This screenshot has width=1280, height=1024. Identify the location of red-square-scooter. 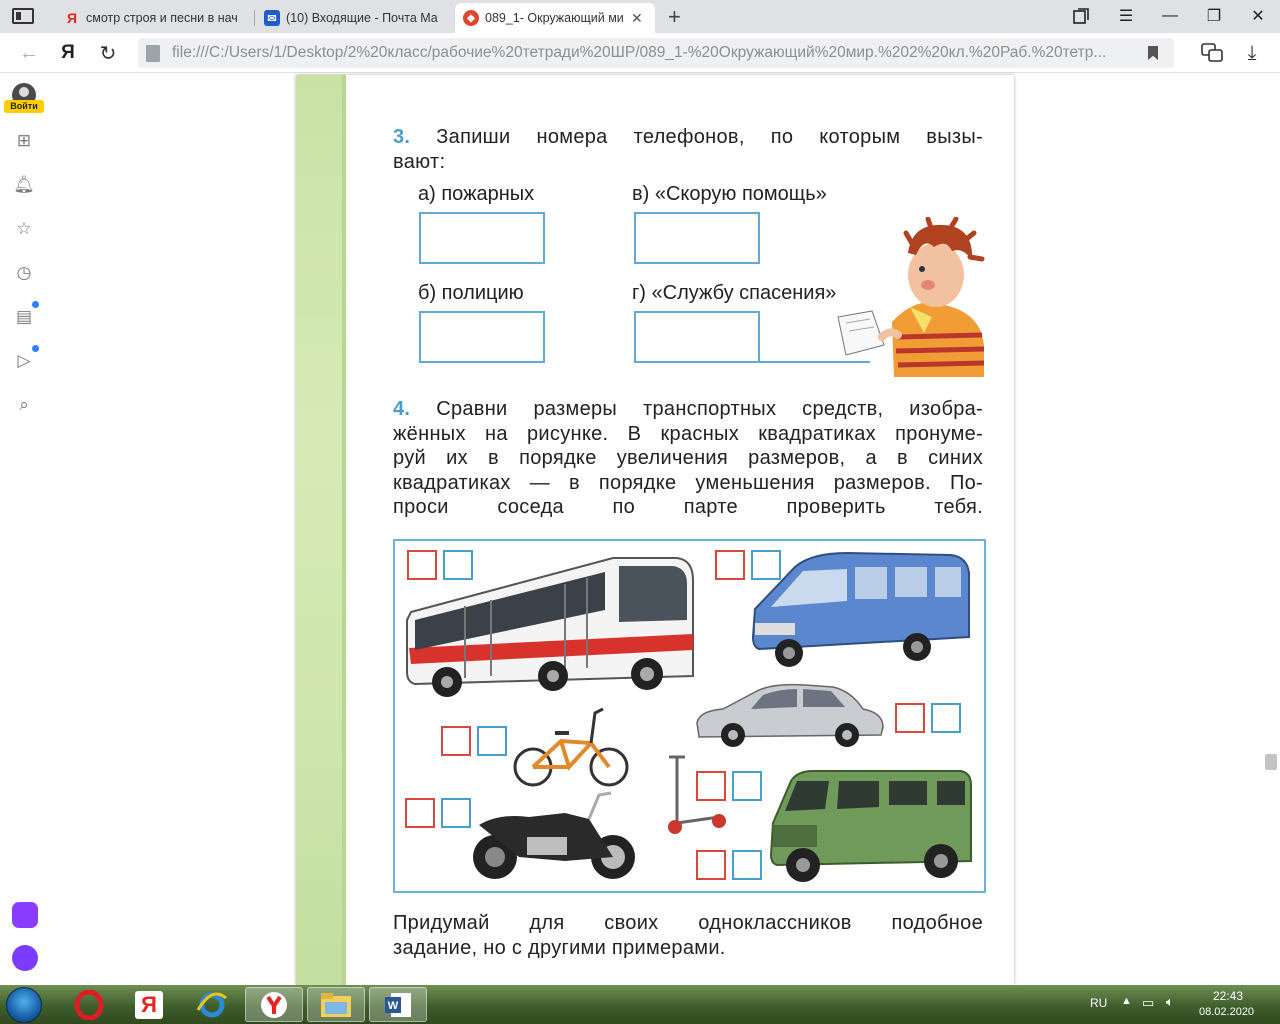
(711, 786).